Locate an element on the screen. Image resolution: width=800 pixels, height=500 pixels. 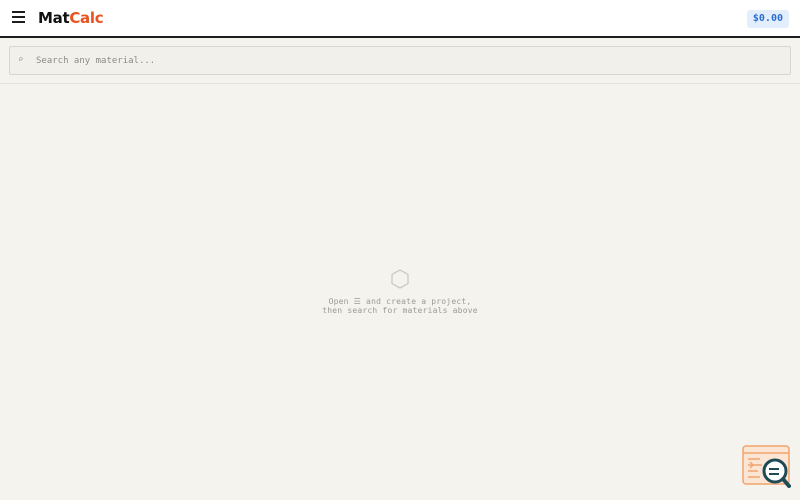
empty-state-line-2: then search for materials above is located at coordinates (400, 310).